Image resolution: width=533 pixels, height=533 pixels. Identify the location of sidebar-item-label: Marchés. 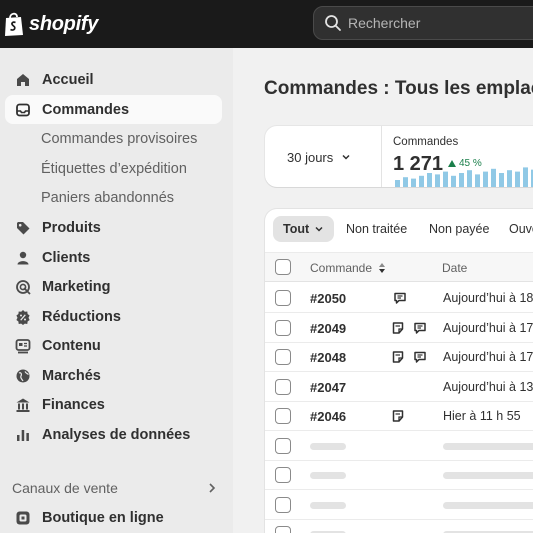
(71, 375).